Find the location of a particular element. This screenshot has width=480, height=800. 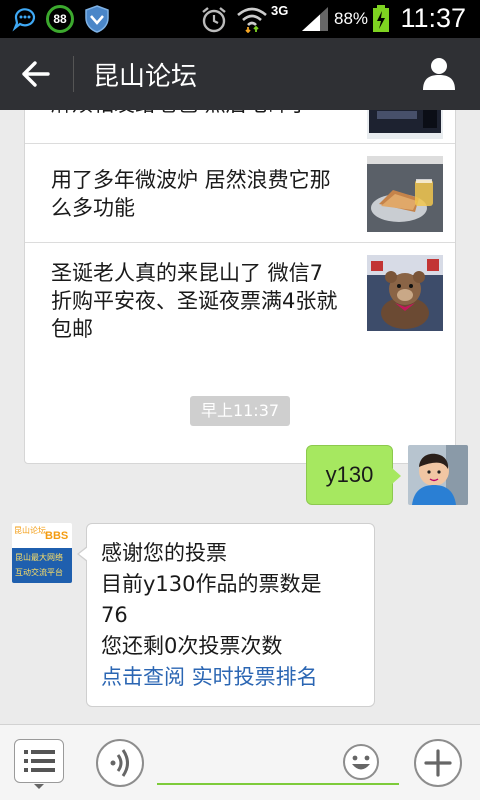

battery-percent: 88% is located at coordinates (351, 18).